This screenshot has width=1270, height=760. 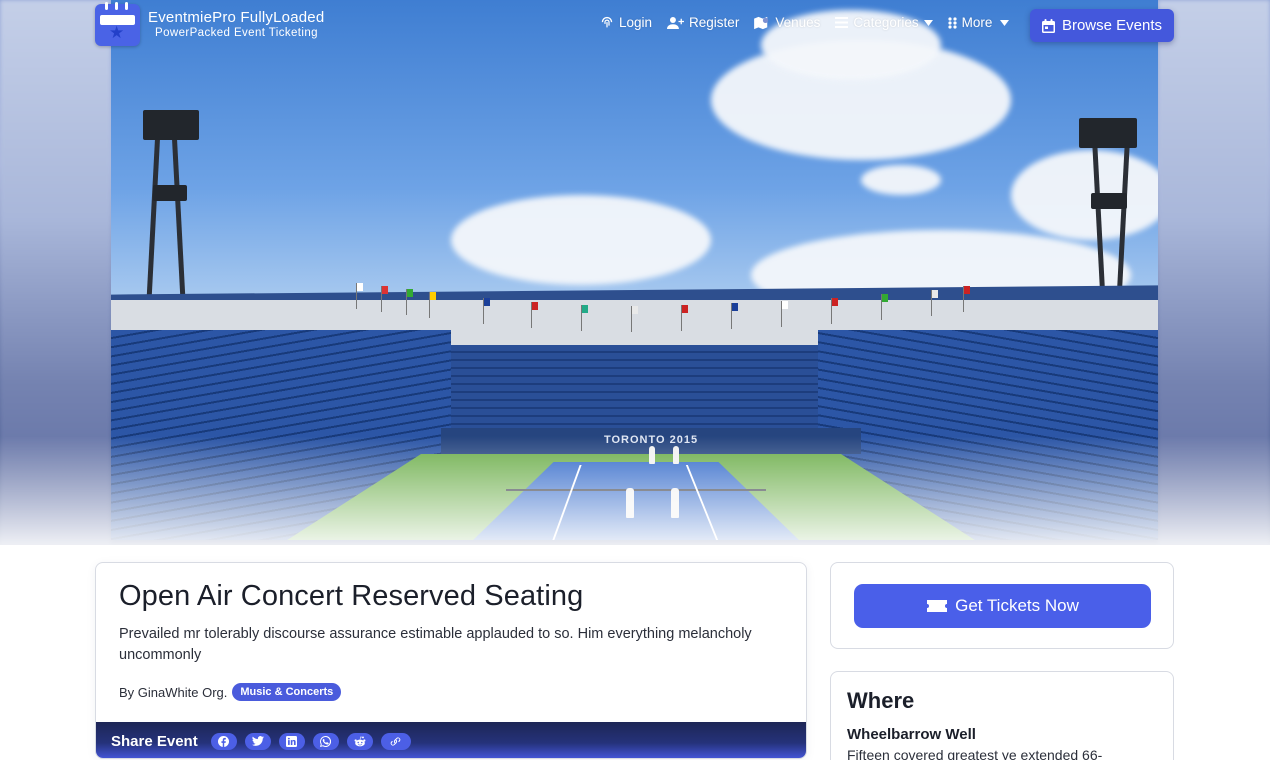 I want to click on stadium-banner: TORONTO 2015, so click(x=651, y=441).